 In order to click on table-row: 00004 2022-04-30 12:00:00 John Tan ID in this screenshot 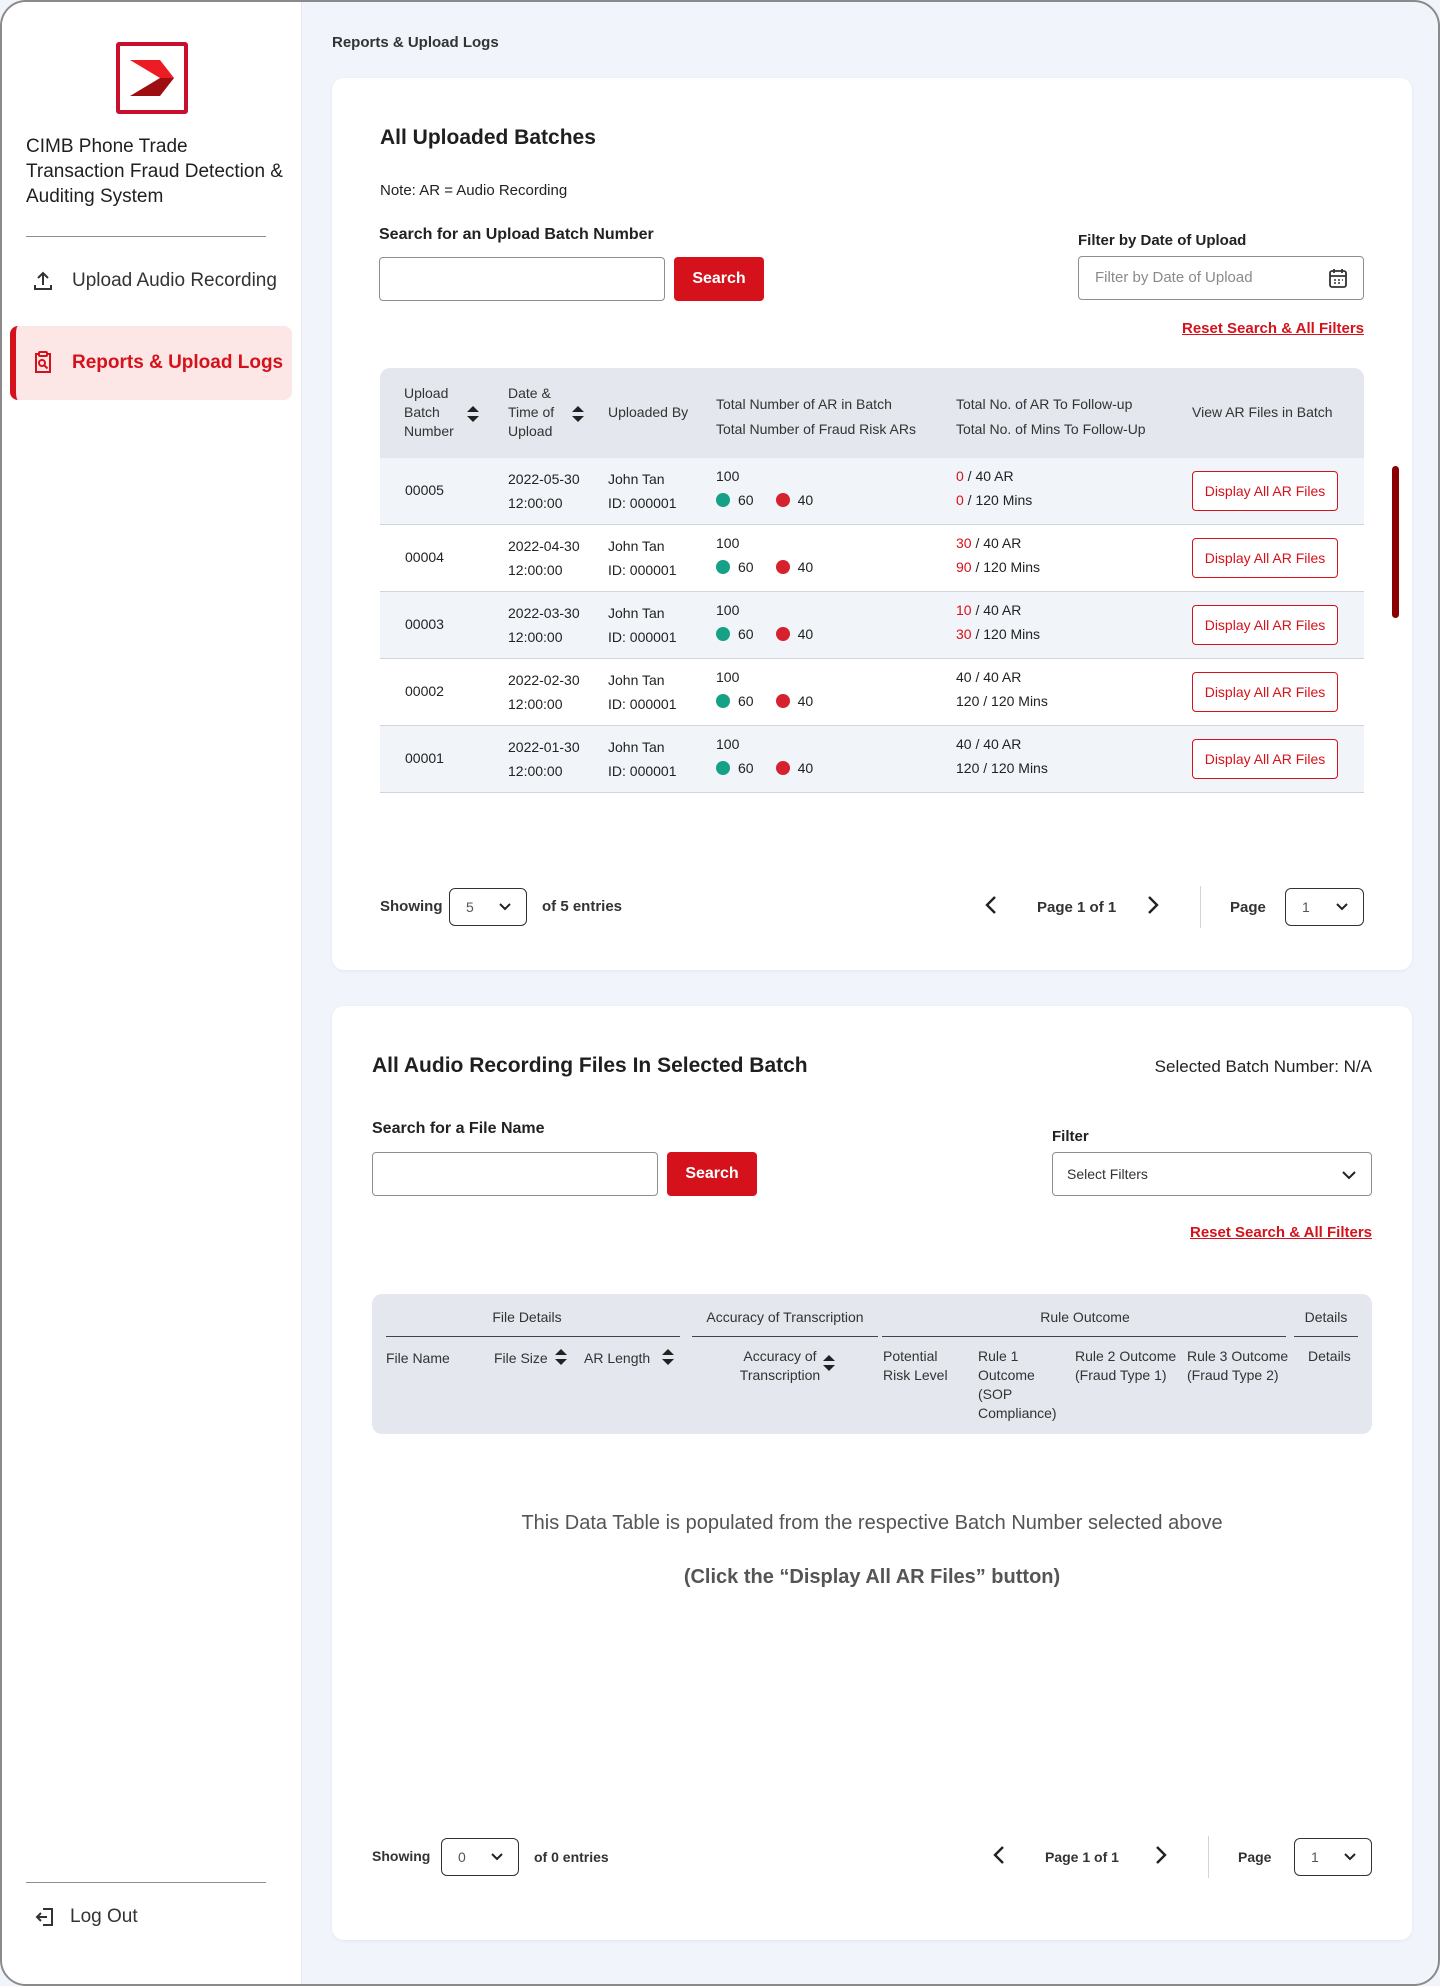, I will do `click(872, 558)`.